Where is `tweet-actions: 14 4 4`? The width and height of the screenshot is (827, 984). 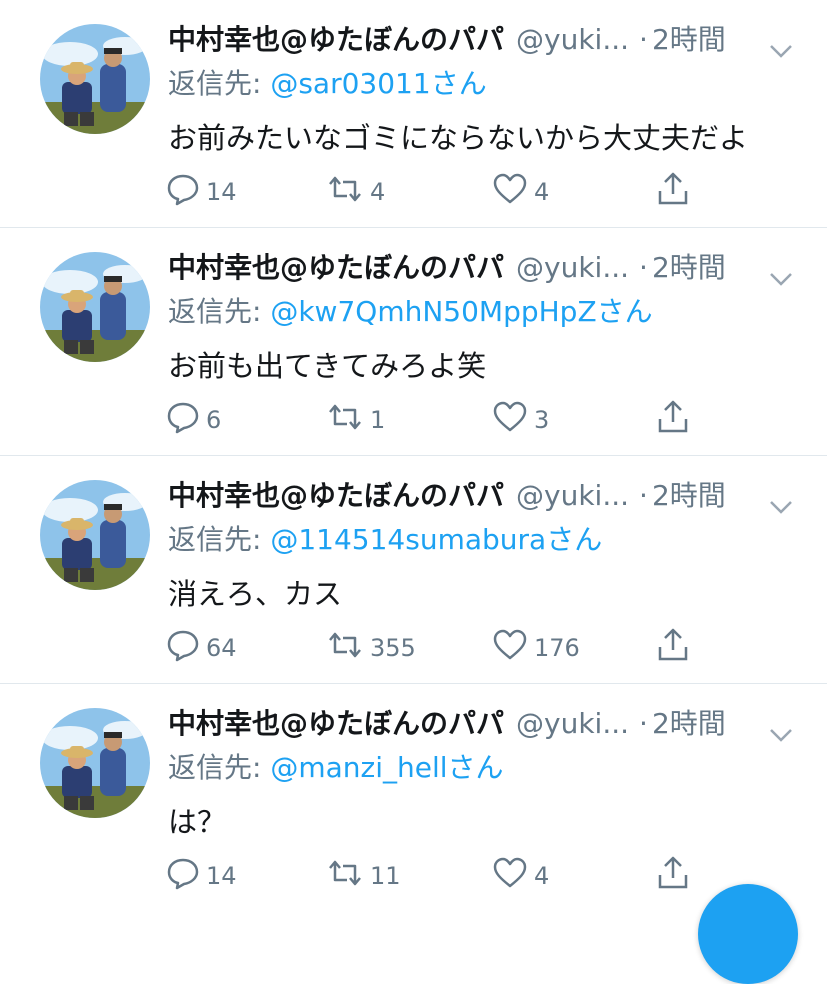
tweet-actions: 14 4 4 is located at coordinates (436, 192).